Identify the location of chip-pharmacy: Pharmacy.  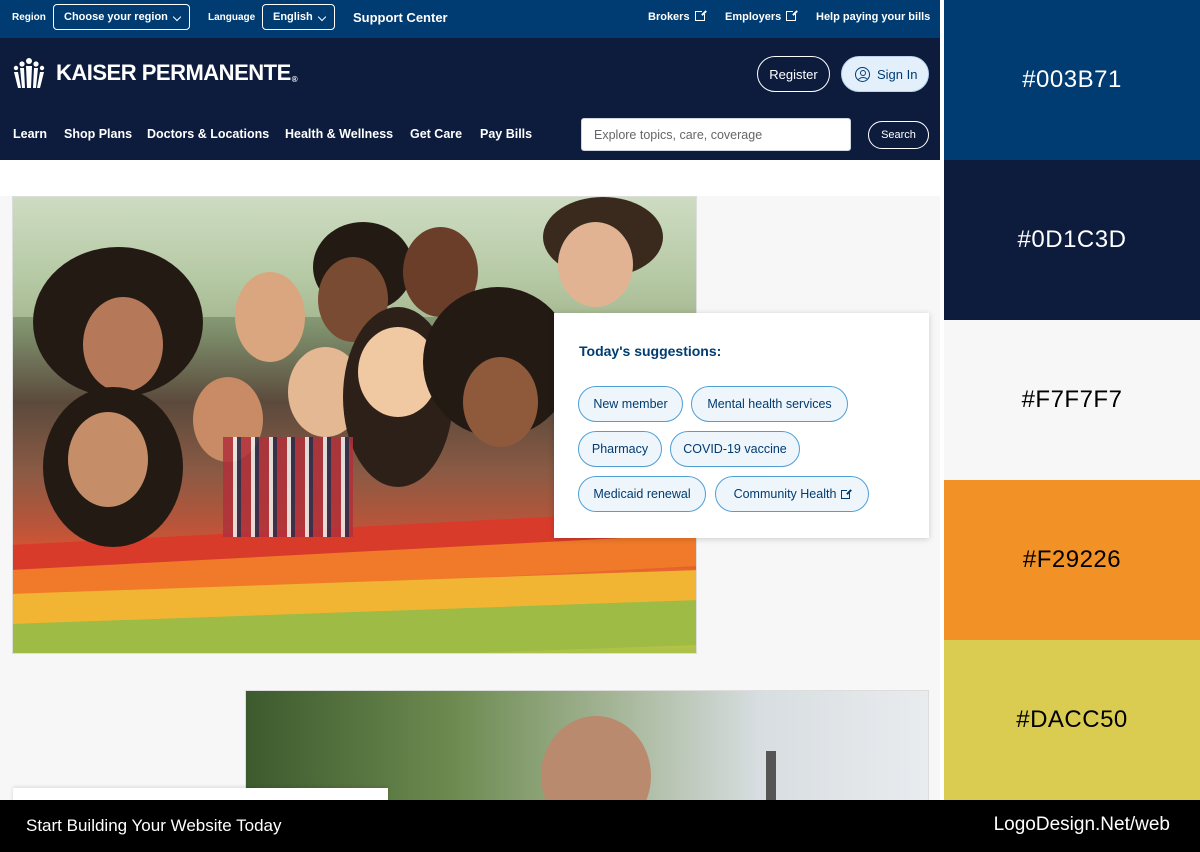
(620, 449).